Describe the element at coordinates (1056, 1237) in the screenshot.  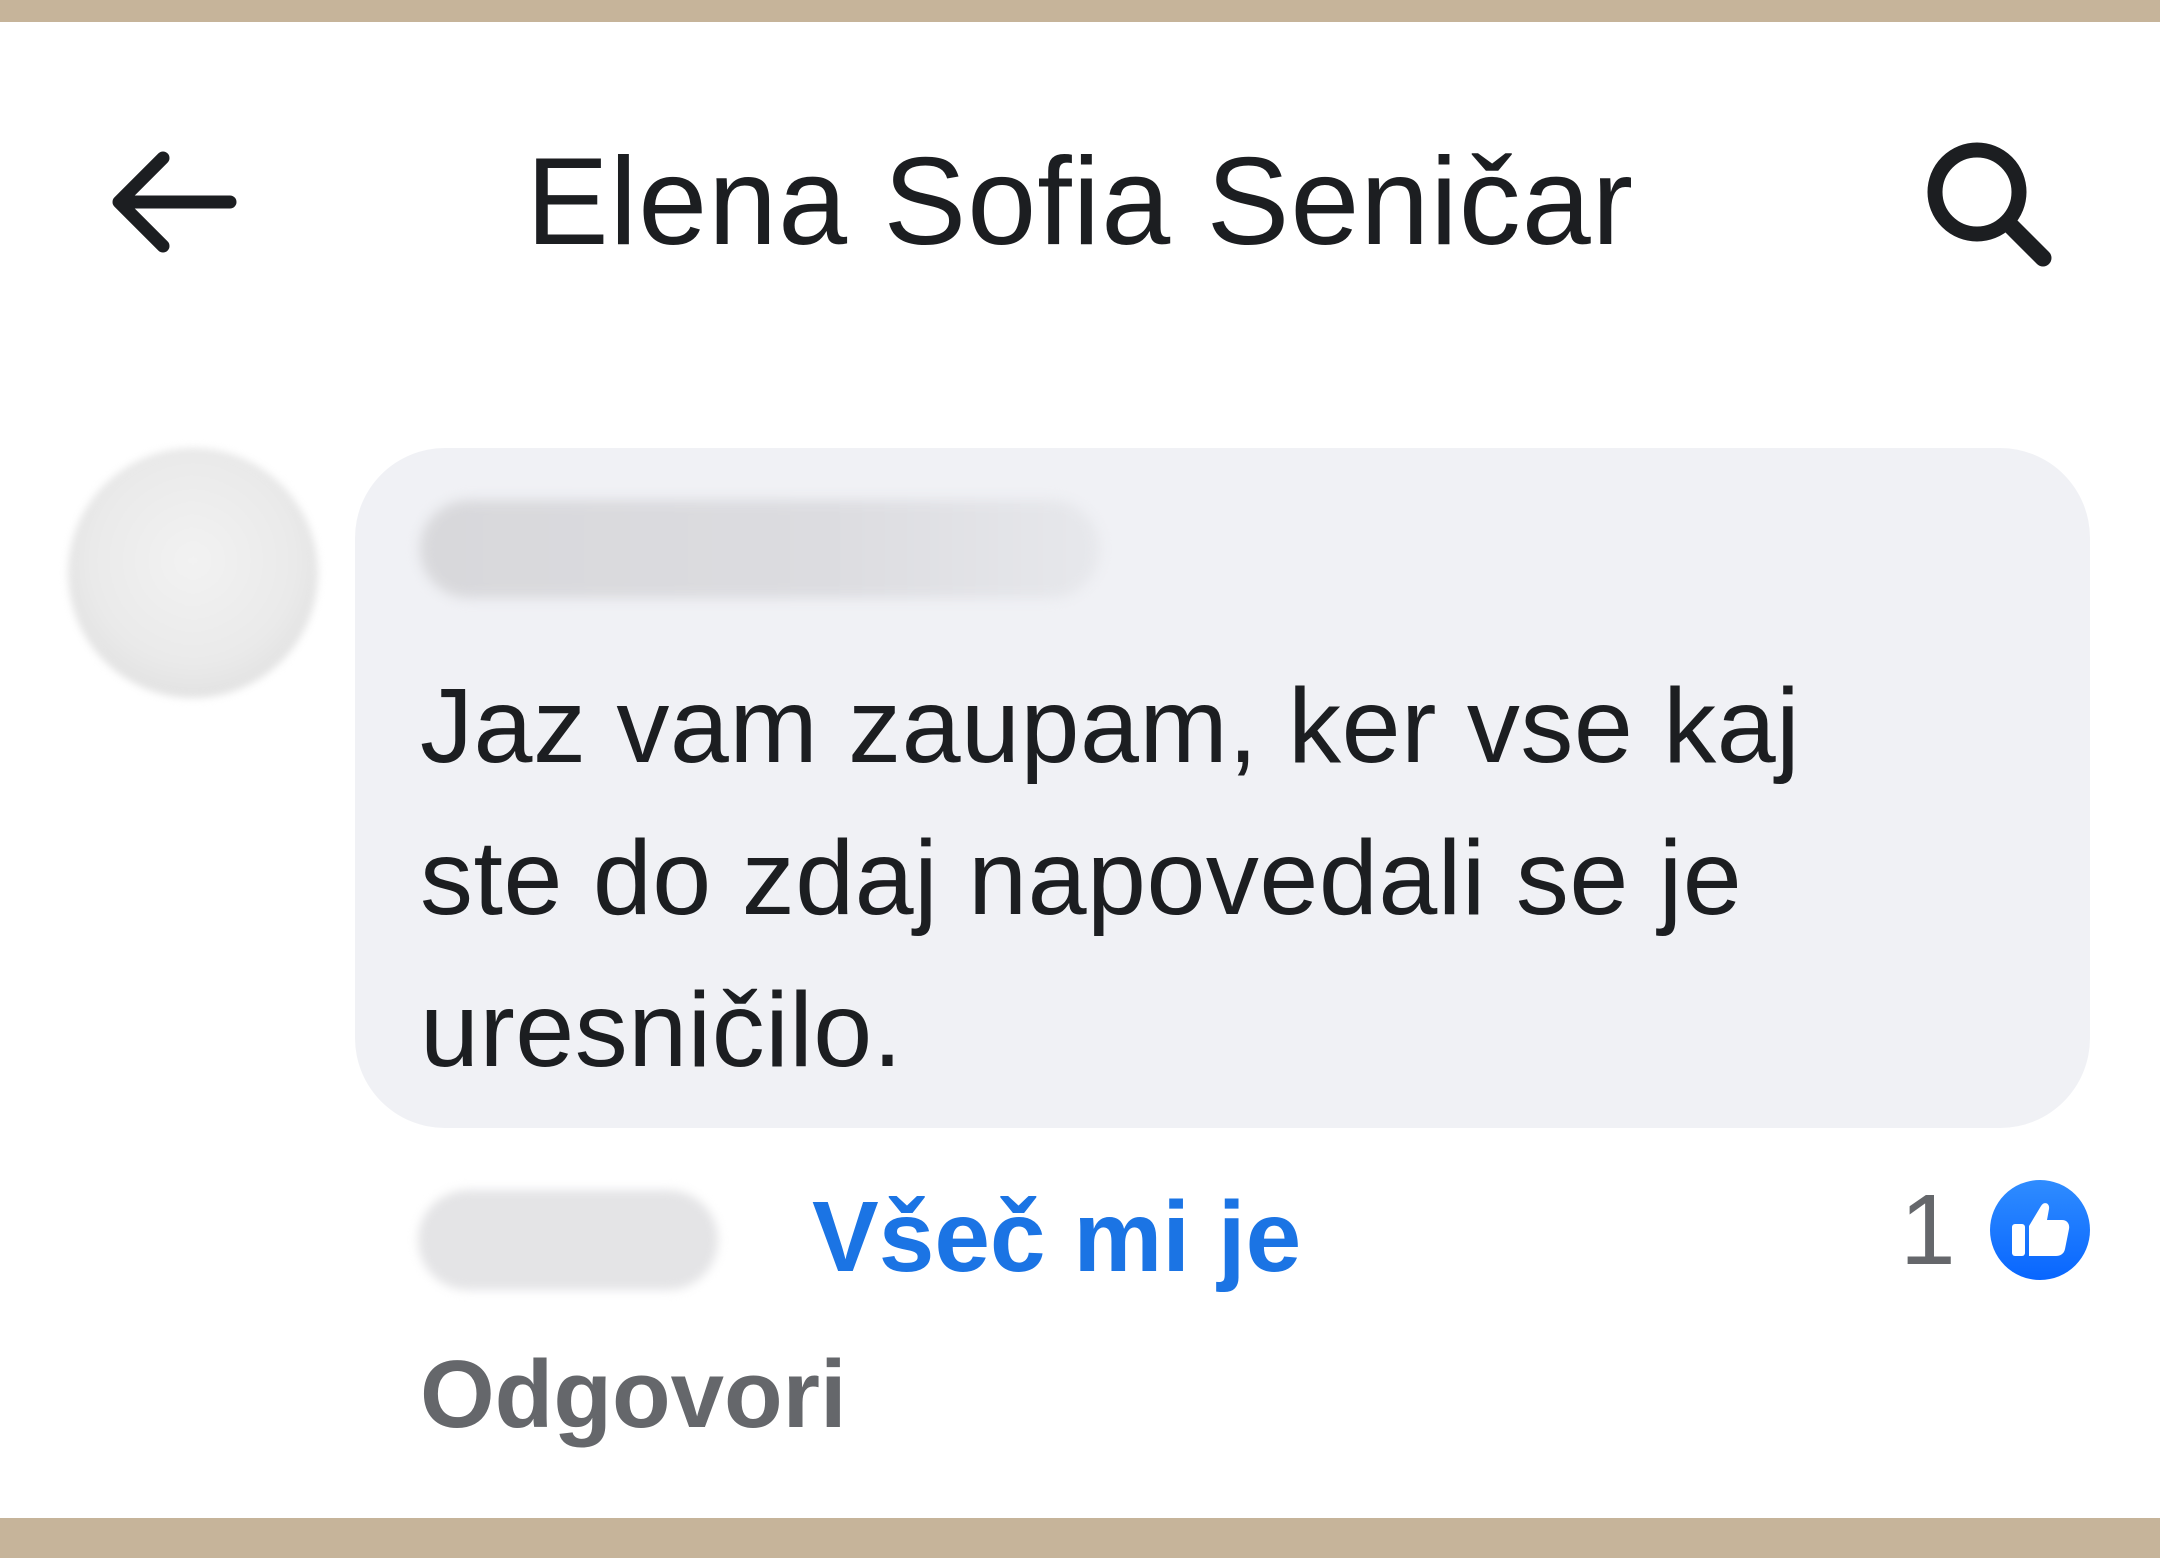
I see `like-button: Všeč mi je` at that location.